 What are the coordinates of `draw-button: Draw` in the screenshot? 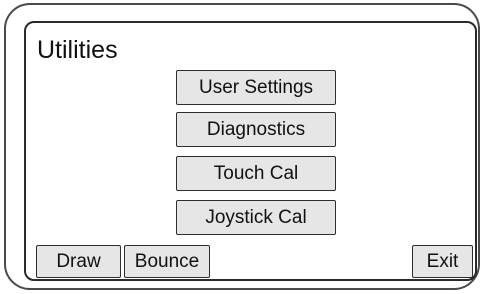 It's located at (78, 261).